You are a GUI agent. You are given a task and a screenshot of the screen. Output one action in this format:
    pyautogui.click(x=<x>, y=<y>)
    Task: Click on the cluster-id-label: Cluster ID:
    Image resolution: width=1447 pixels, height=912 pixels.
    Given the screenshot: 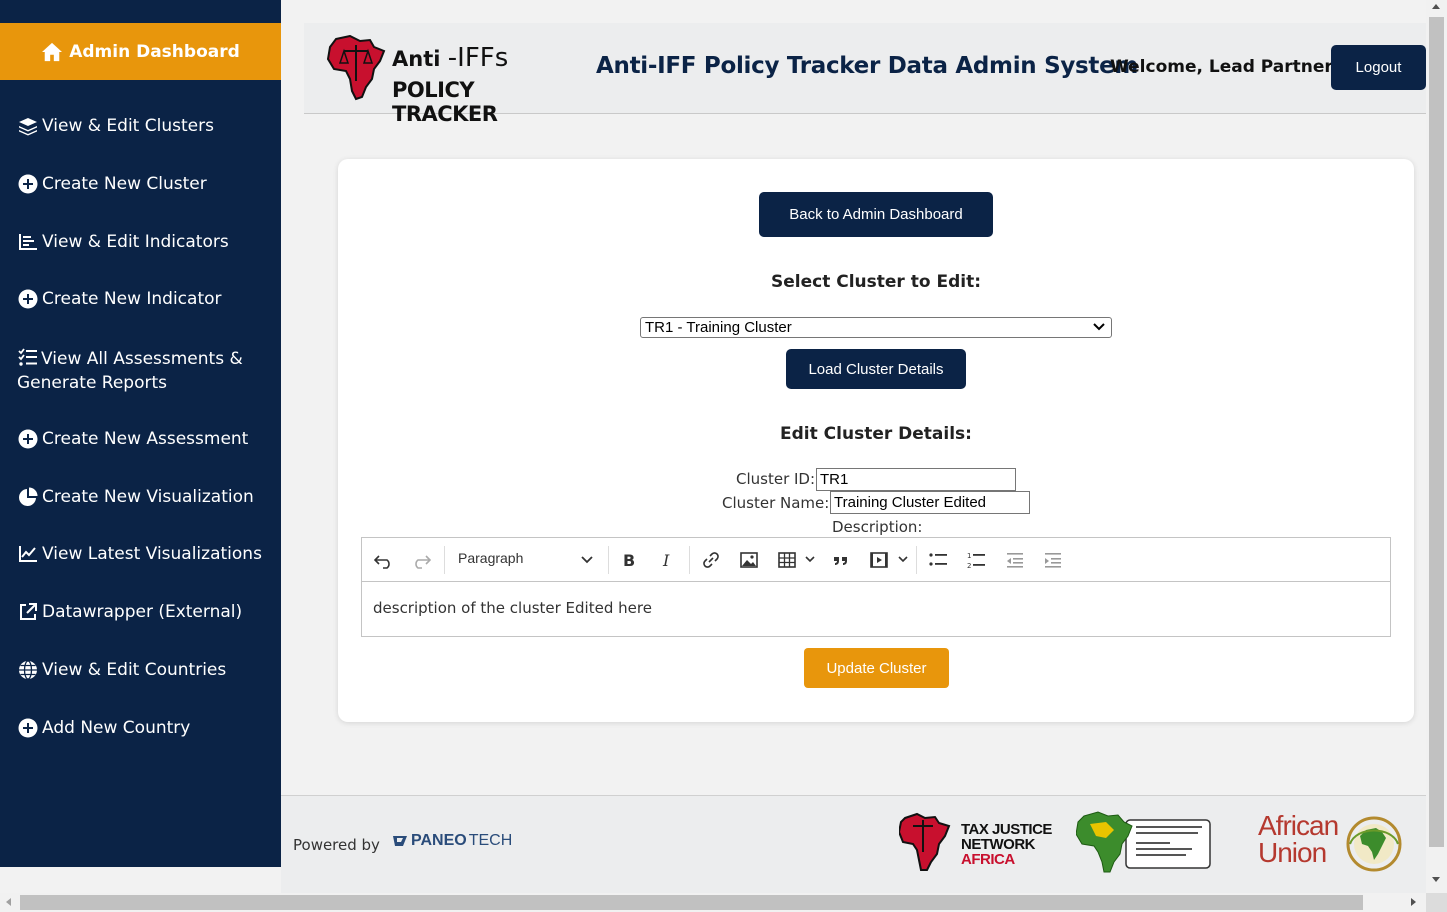 What is the action you would take?
    pyautogui.click(x=776, y=479)
    